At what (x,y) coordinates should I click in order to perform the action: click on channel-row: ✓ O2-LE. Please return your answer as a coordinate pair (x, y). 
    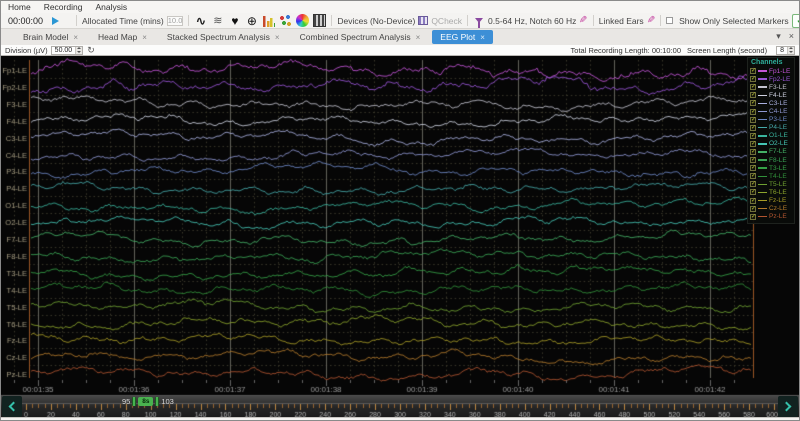
    Looking at the image, I should click on (771, 144).